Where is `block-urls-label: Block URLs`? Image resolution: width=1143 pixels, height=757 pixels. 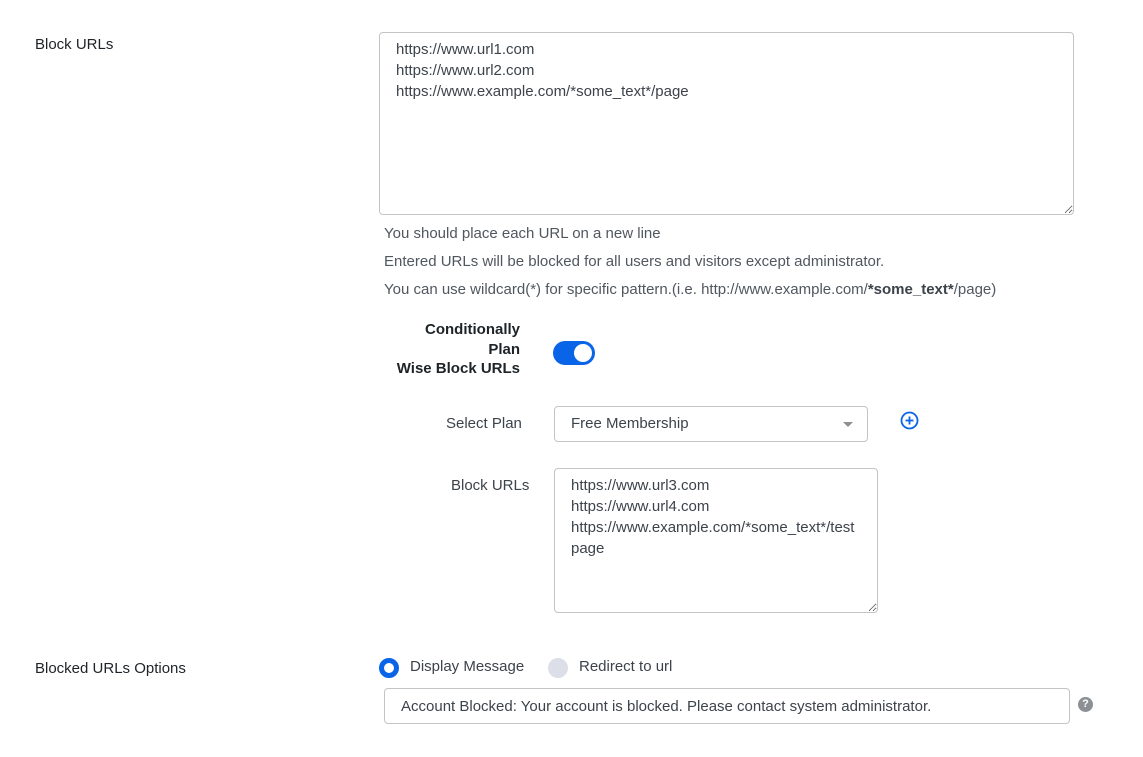
block-urls-label: Block URLs is located at coordinates (74, 44).